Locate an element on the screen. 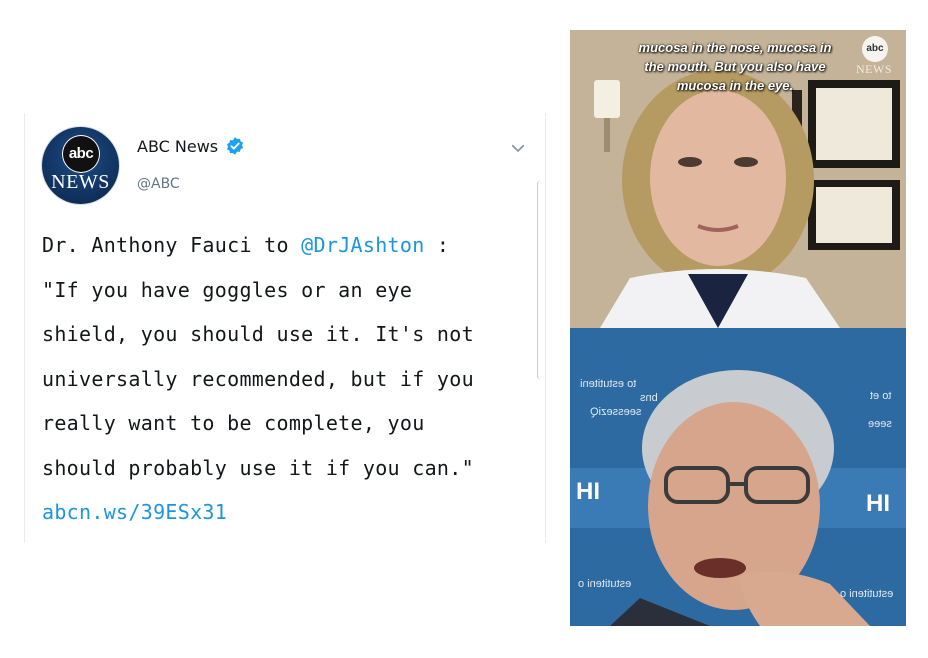 Image resolution: width=928 pixels, height=658 pixels. news-watermark: NEWS is located at coordinates (874, 69).